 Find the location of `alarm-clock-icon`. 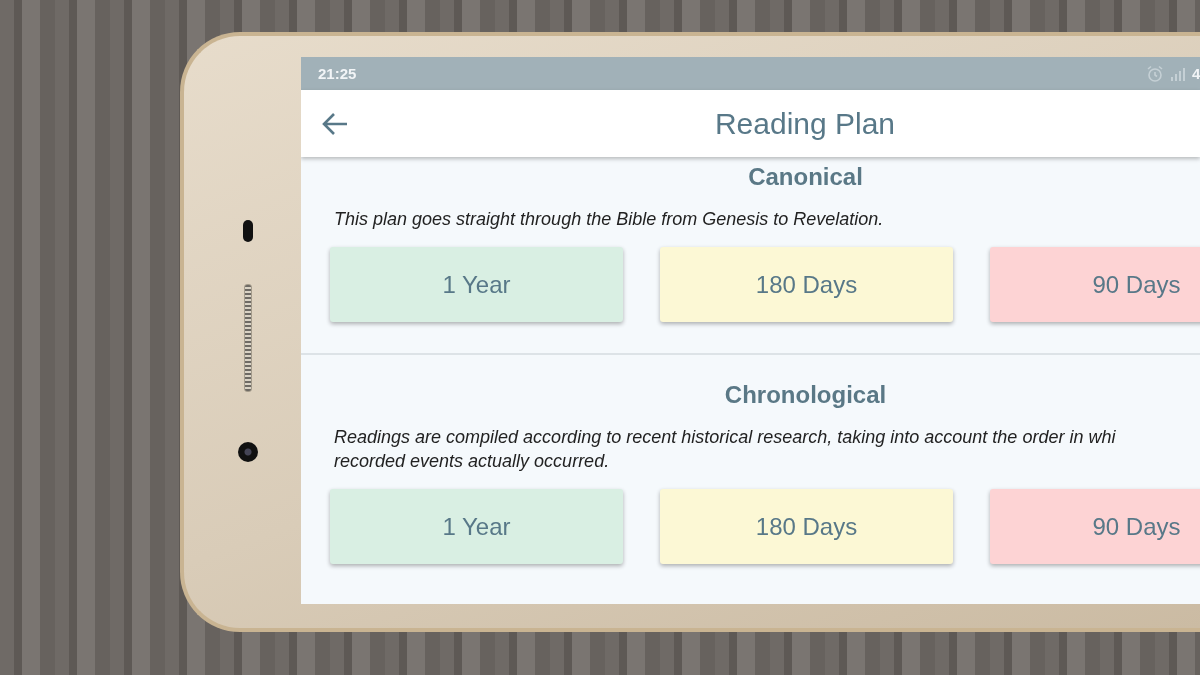

alarm-clock-icon is located at coordinates (1155, 73).